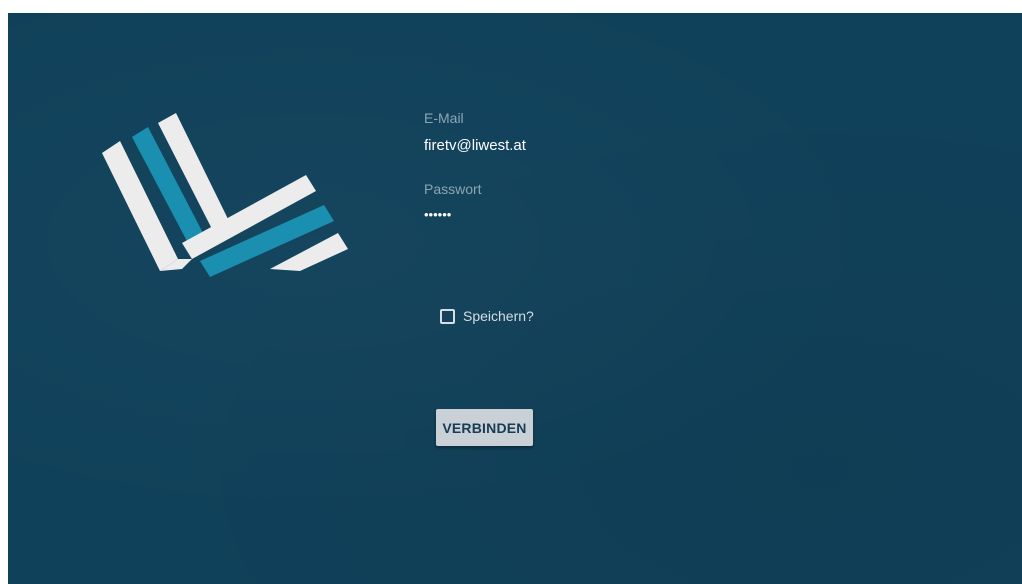 The height and width of the screenshot is (584, 1022). Describe the element at coordinates (498, 316) in the screenshot. I see `remember-label: Speichern?` at that location.